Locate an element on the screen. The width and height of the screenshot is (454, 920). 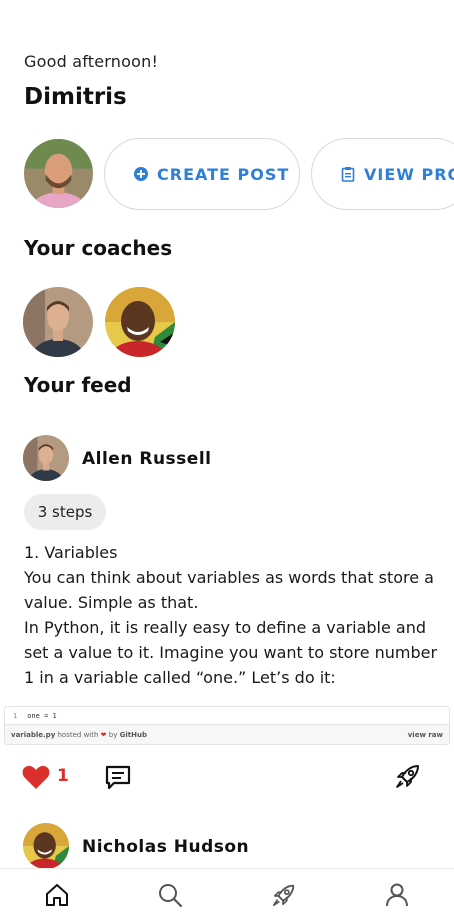
post-author-name: Nicholas Hudson is located at coordinates (165, 847).